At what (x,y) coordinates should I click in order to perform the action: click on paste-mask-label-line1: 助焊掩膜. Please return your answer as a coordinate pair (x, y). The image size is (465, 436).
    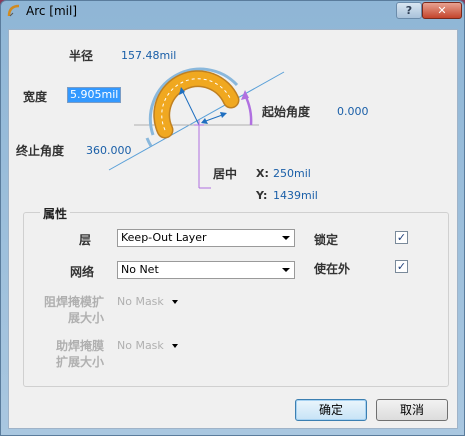
    Looking at the image, I should click on (80, 346).